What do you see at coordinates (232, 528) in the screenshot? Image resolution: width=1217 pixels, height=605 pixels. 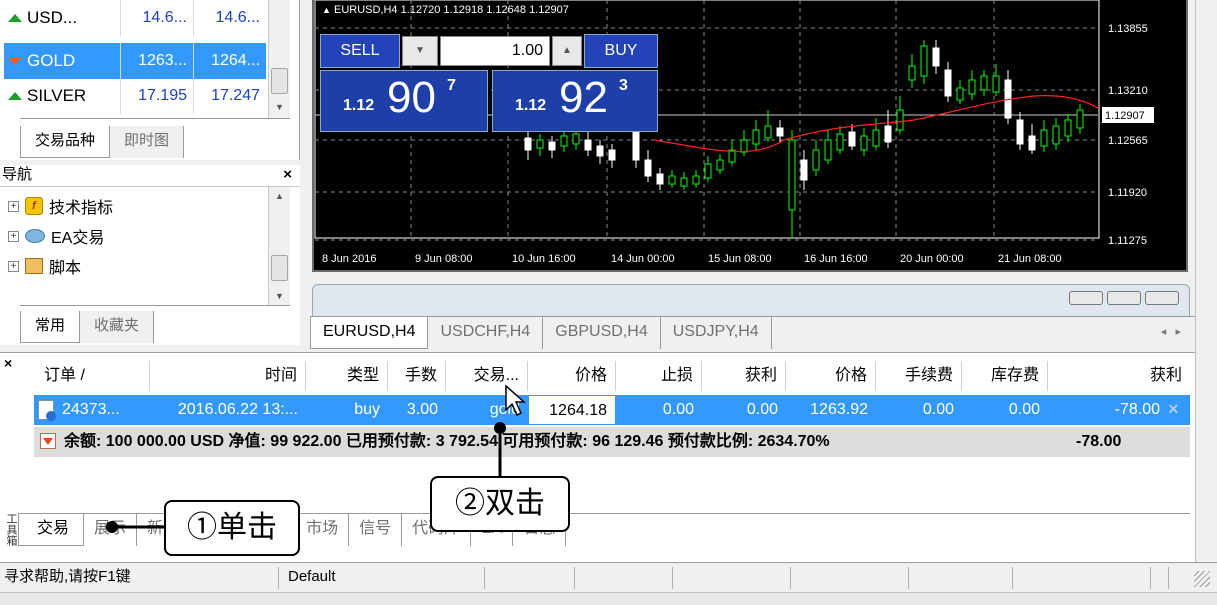 I see `callout-single-click: ①单击` at bounding box center [232, 528].